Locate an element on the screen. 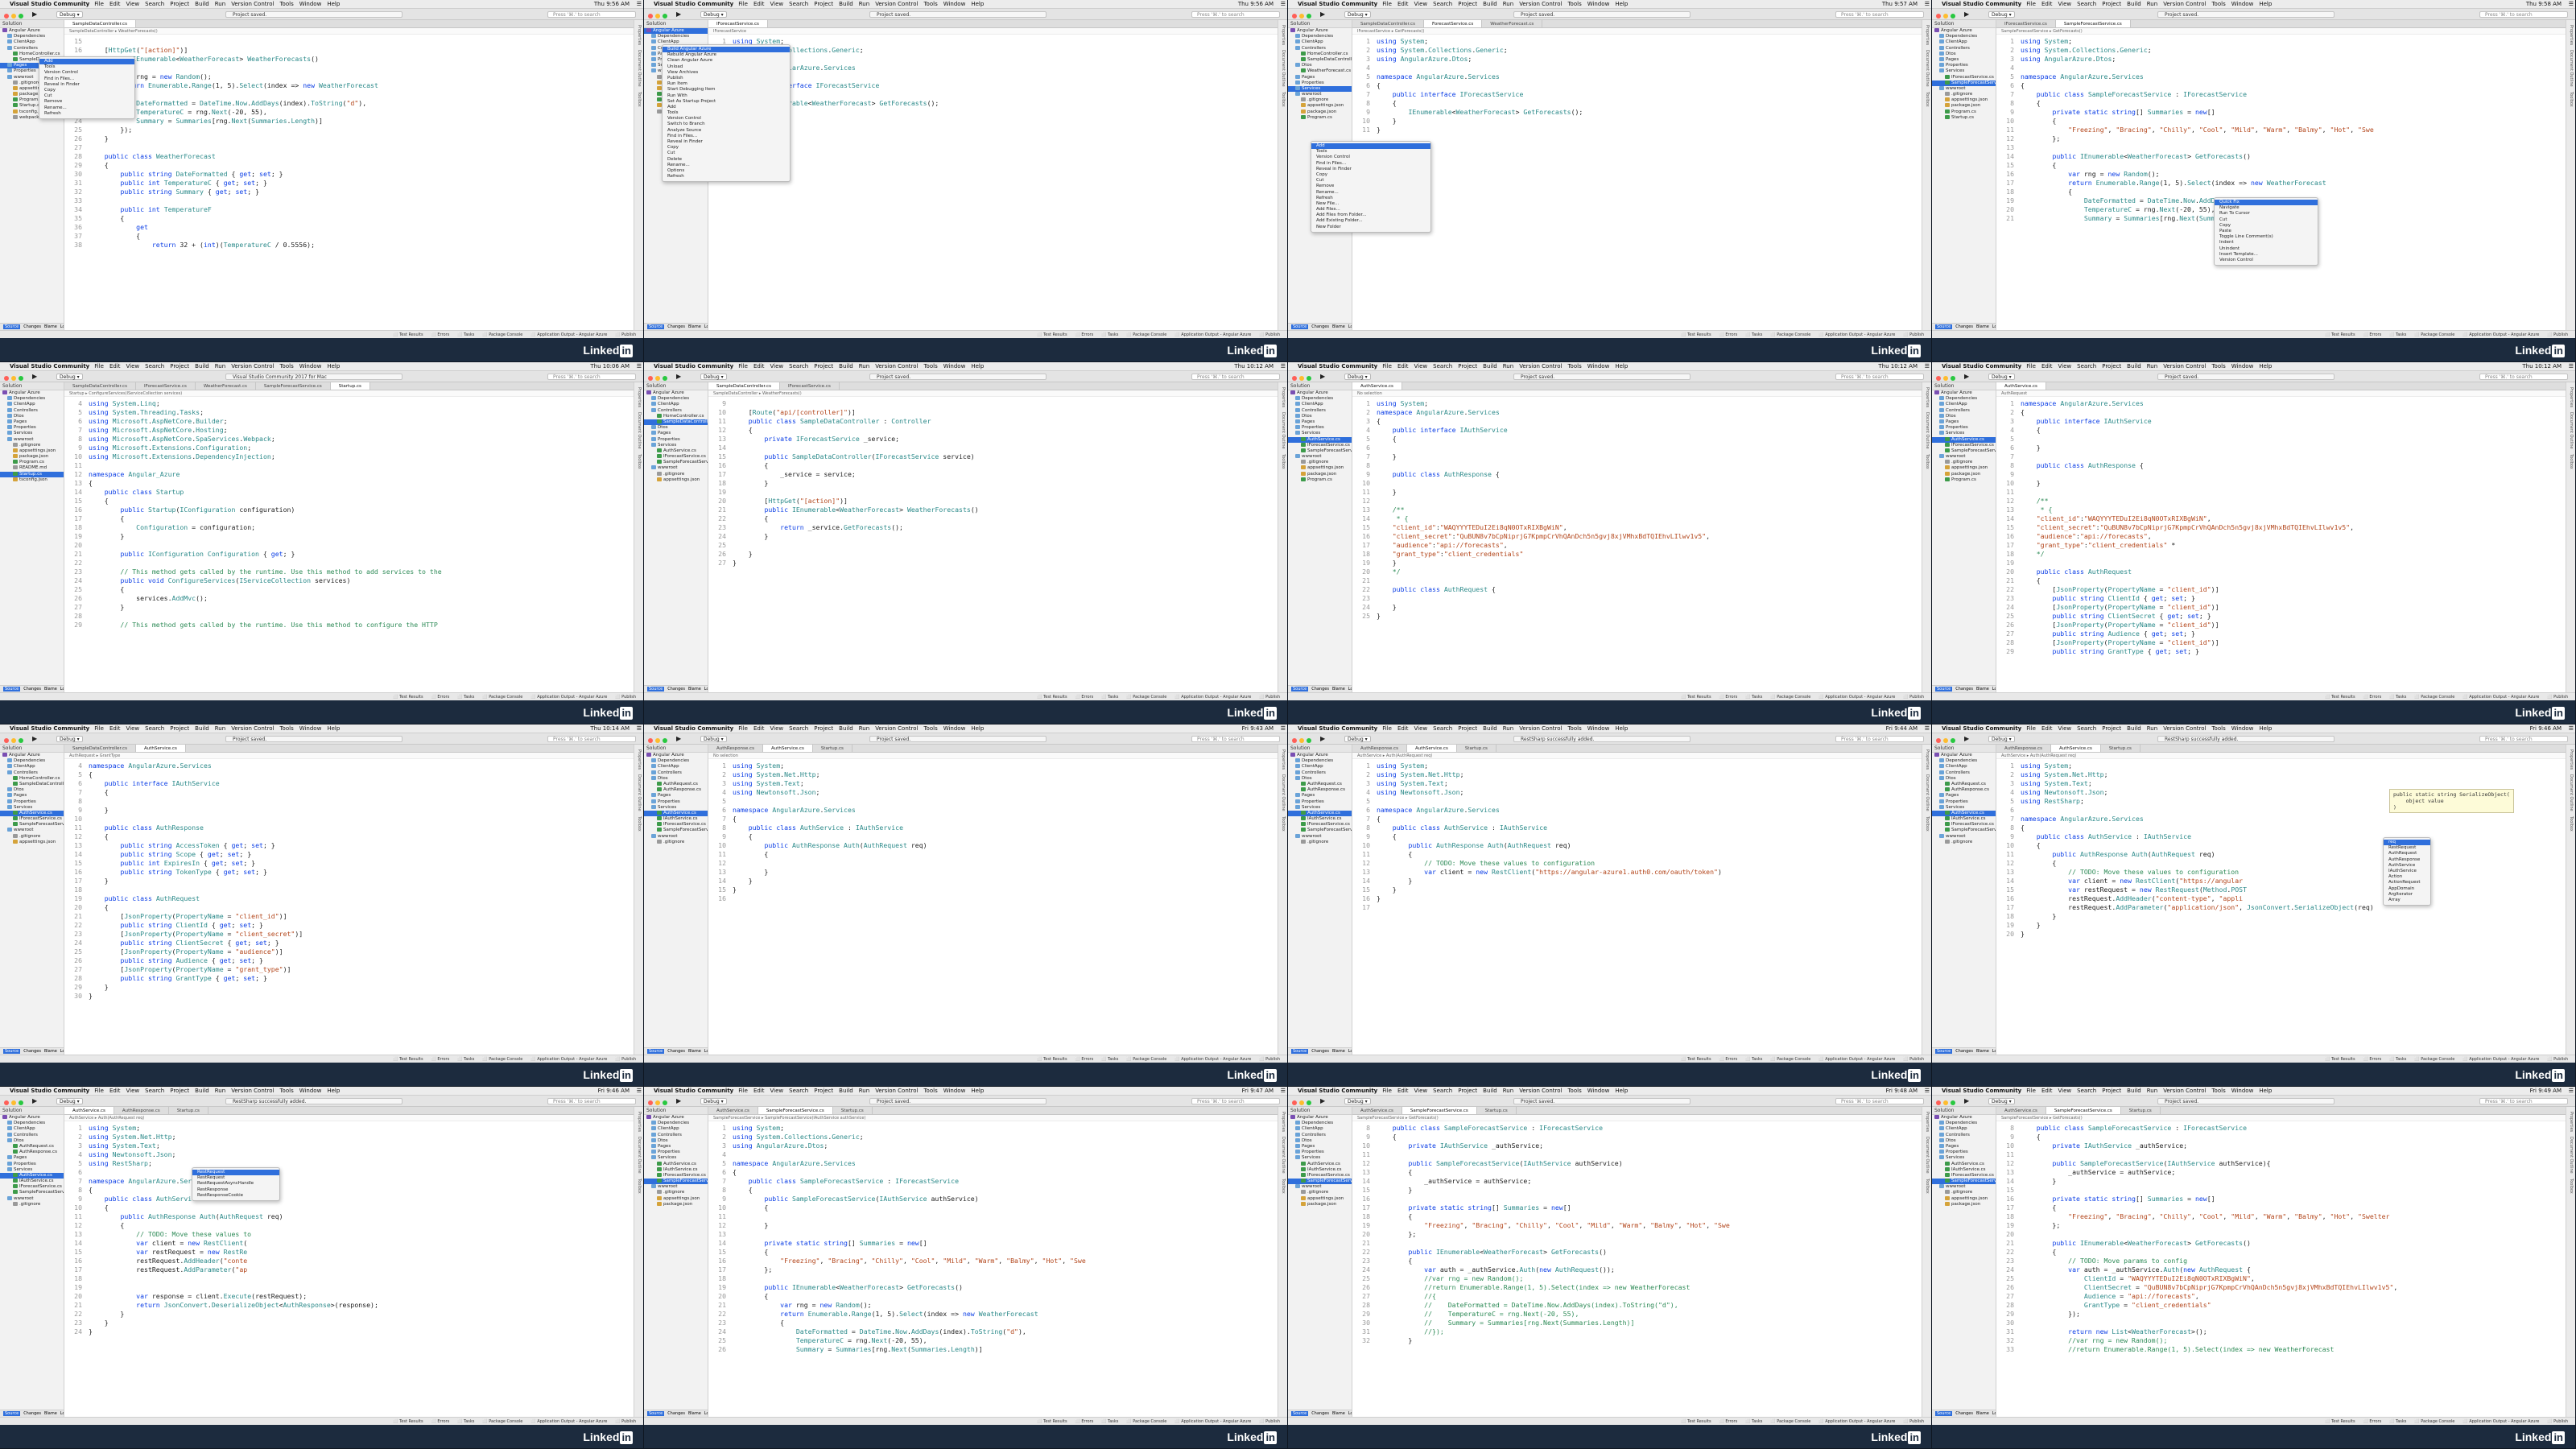 This screenshot has height=1449, width=2576. tree-item: AuthService.cs is located at coordinates (32, 813).